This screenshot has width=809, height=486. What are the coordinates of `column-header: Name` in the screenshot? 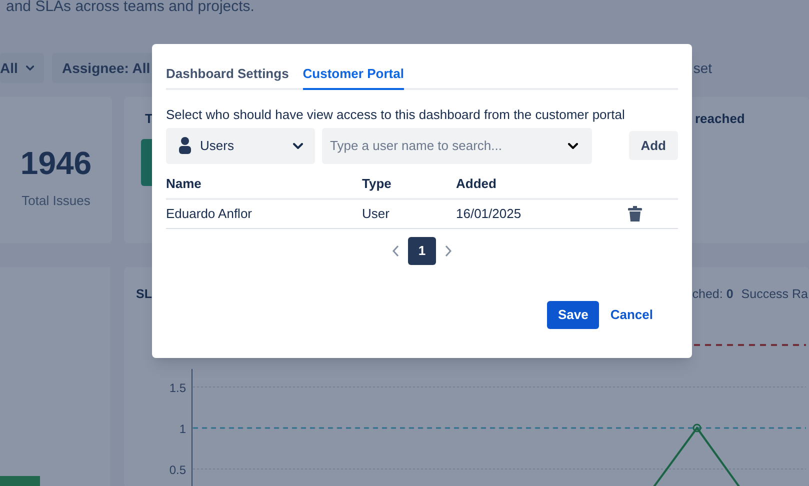 It's located at (264, 186).